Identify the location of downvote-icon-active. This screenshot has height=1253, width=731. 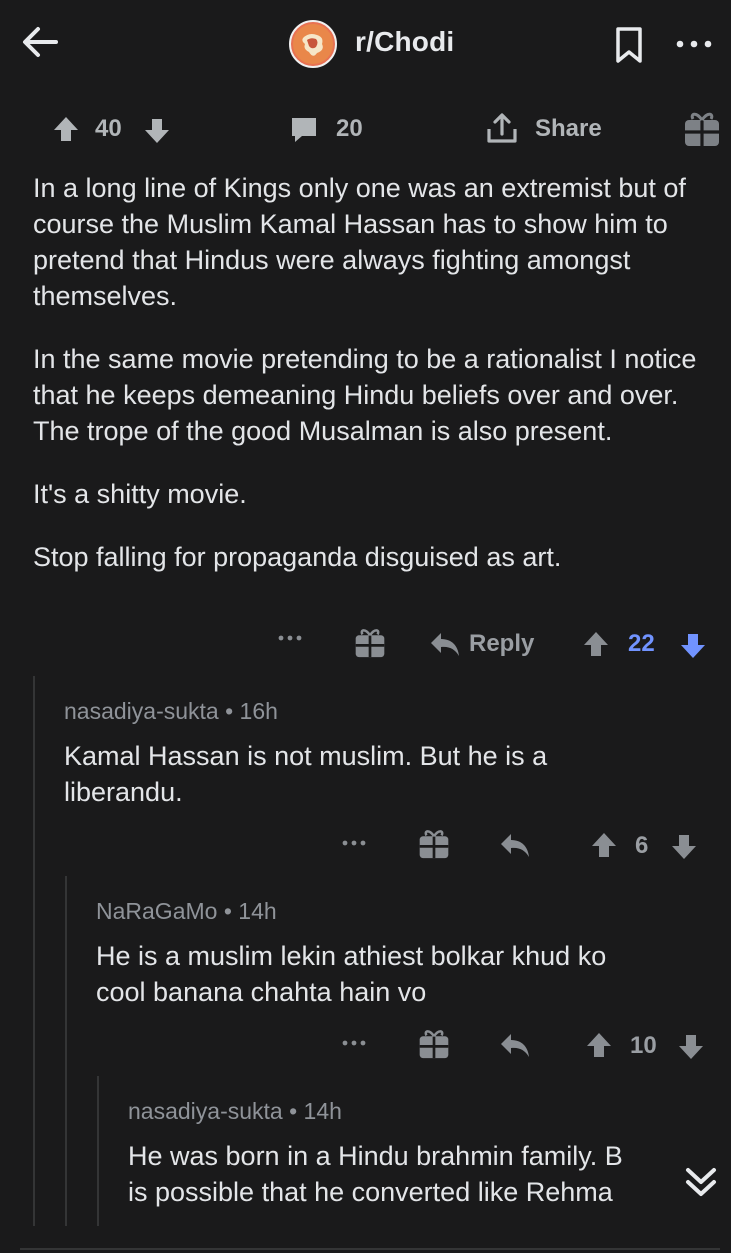
(693, 646).